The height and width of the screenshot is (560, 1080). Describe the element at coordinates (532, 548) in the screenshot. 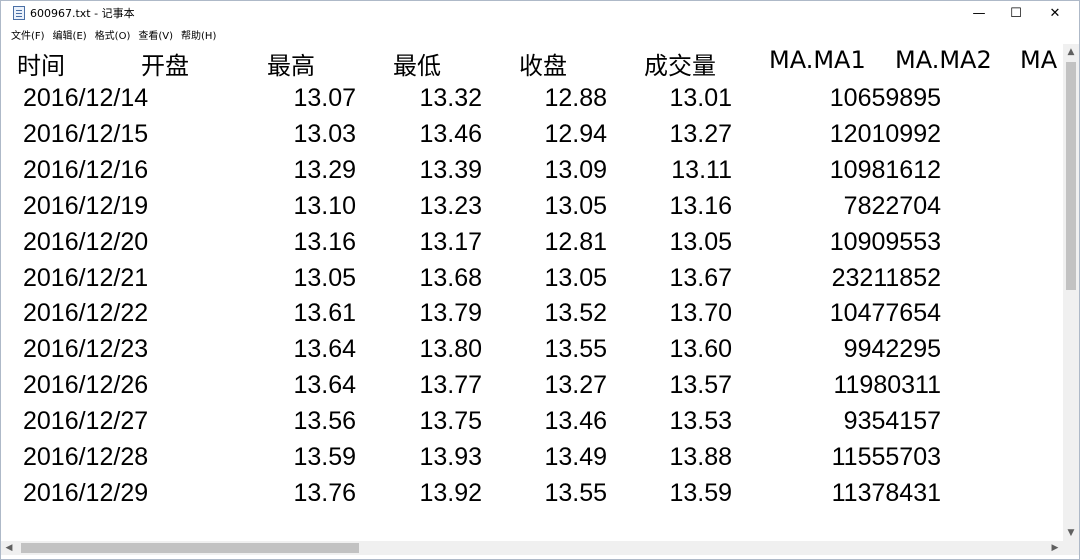

I see `horizontal-scrollbar: ◀ ▶` at that location.